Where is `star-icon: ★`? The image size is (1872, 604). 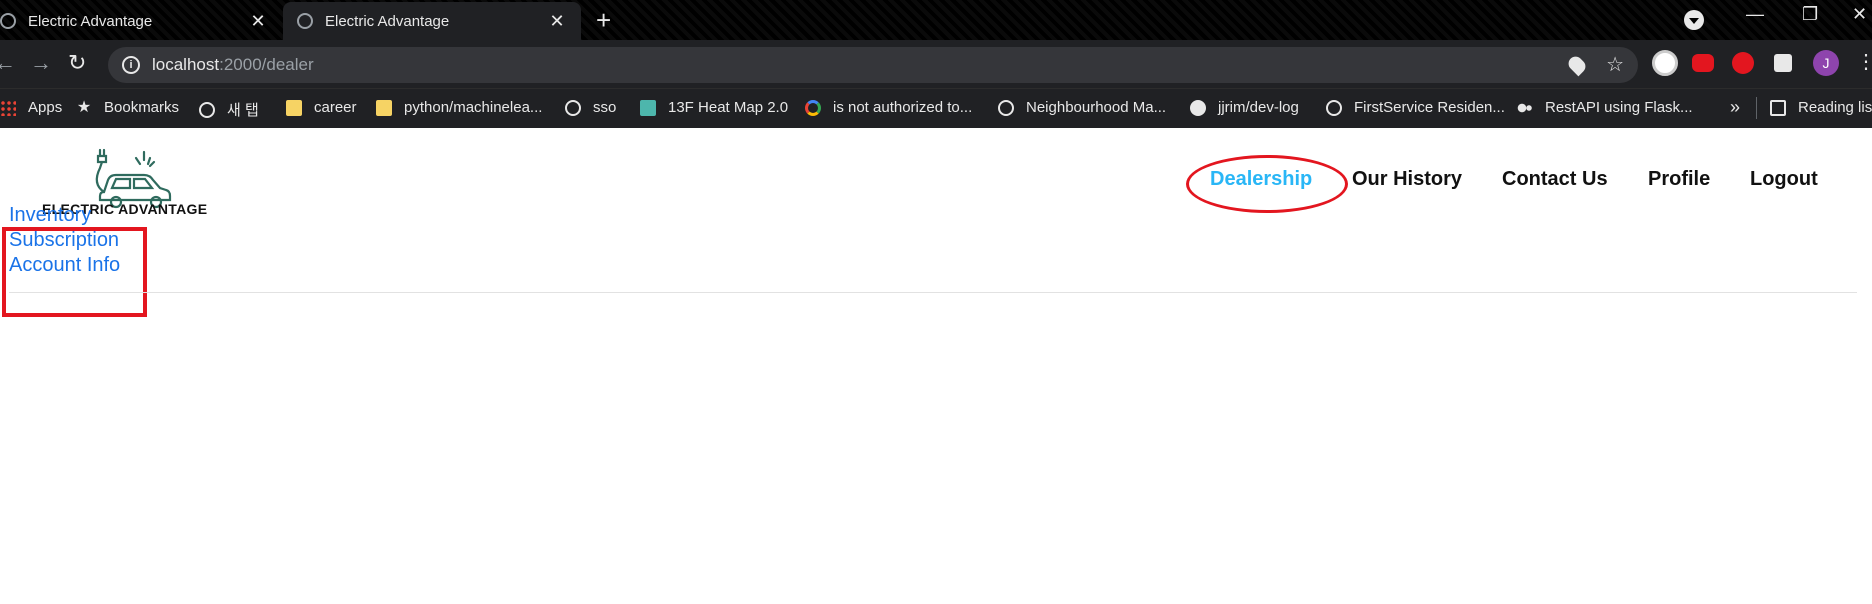 star-icon: ★ is located at coordinates (84, 107).